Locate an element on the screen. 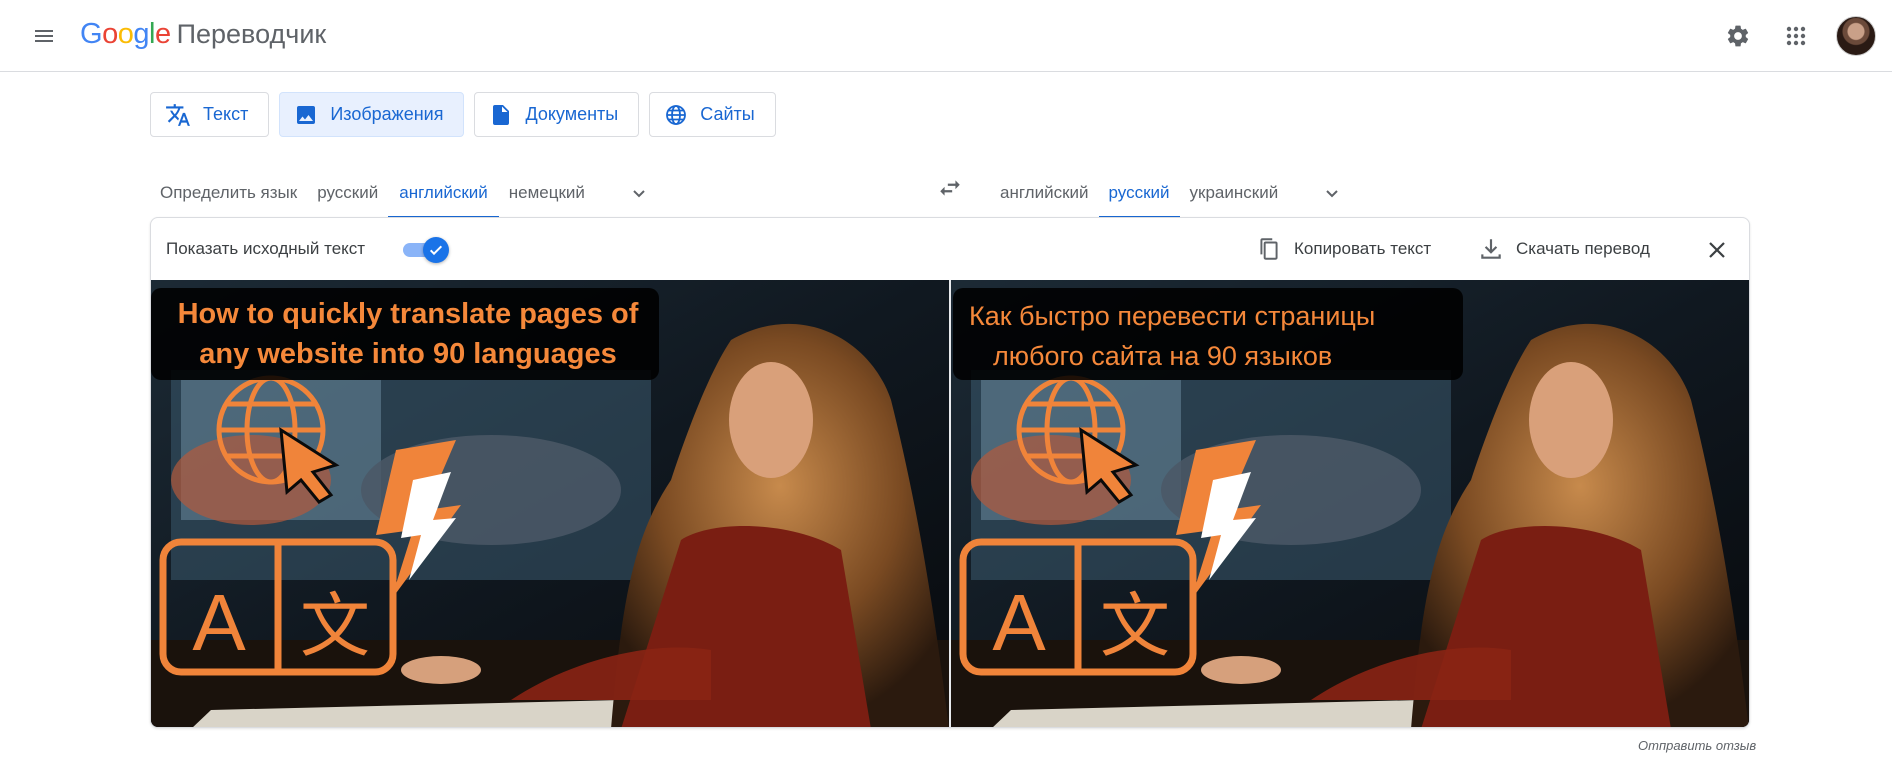 This screenshot has width=1892, height=768. account-avatar is located at coordinates (1856, 36).